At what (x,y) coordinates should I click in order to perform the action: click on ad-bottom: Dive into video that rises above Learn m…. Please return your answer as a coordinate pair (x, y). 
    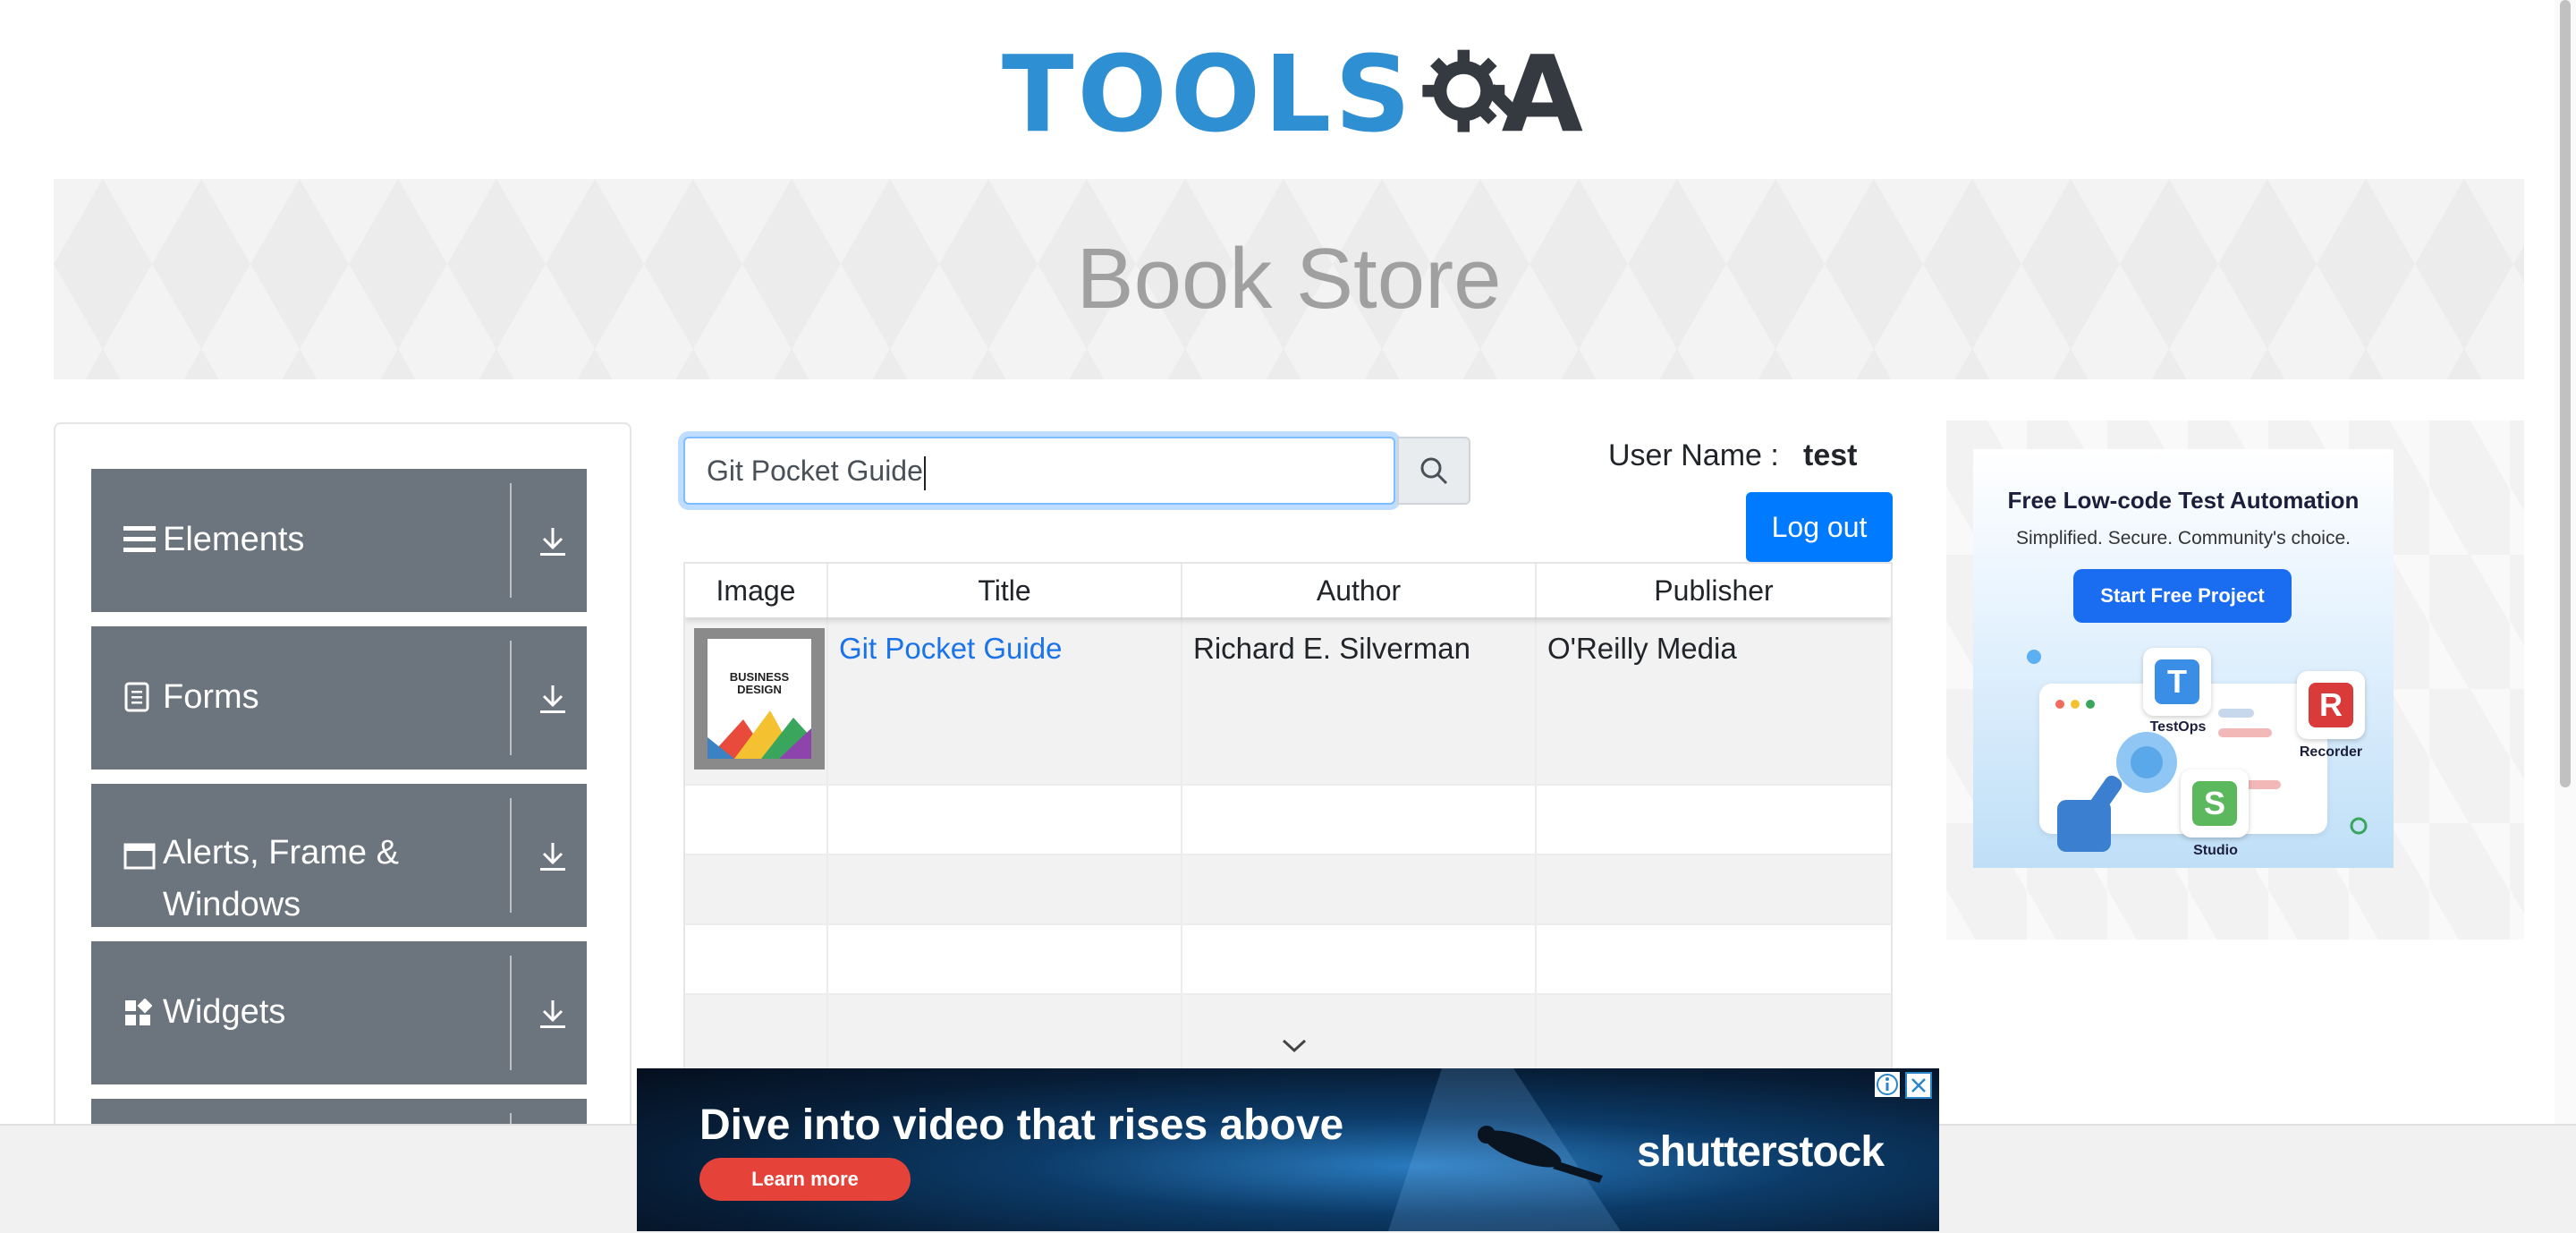
    Looking at the image, I should click on (1288, 1149).